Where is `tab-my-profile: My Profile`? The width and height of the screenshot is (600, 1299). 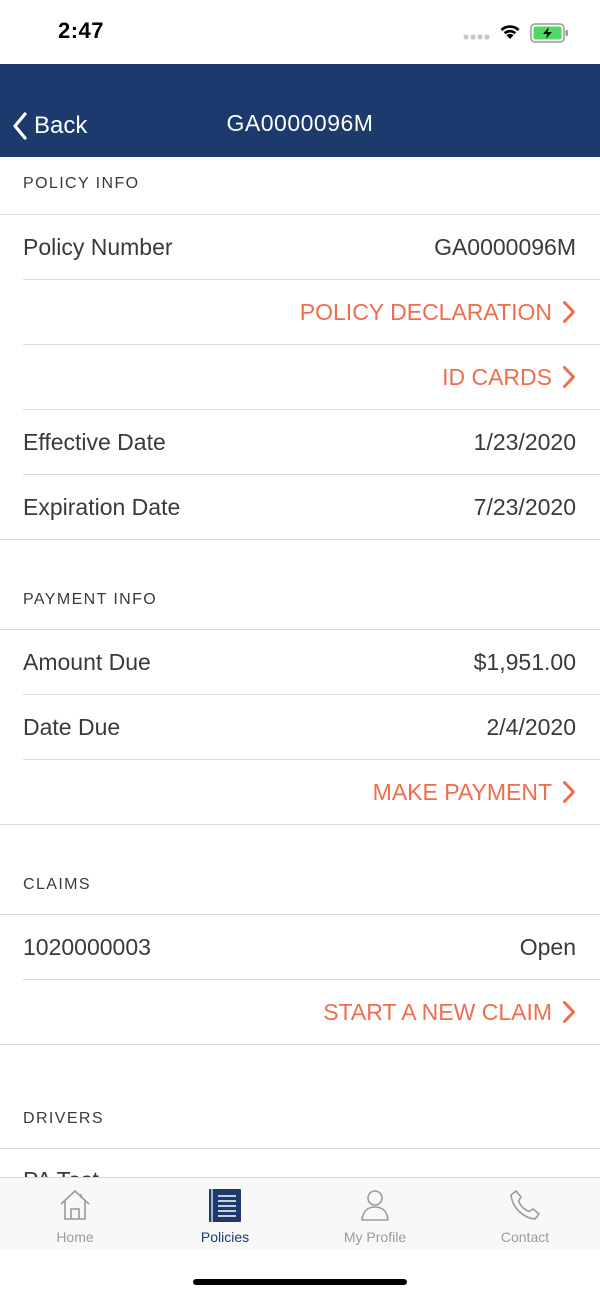
tab-my-profile: My Profile is located at coordinates (375, 1213).